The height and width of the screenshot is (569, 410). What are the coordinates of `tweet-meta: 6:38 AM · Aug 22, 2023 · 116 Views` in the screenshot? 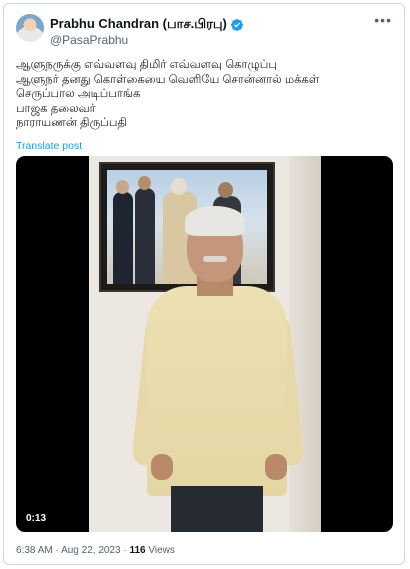 It's located at (95, 550).